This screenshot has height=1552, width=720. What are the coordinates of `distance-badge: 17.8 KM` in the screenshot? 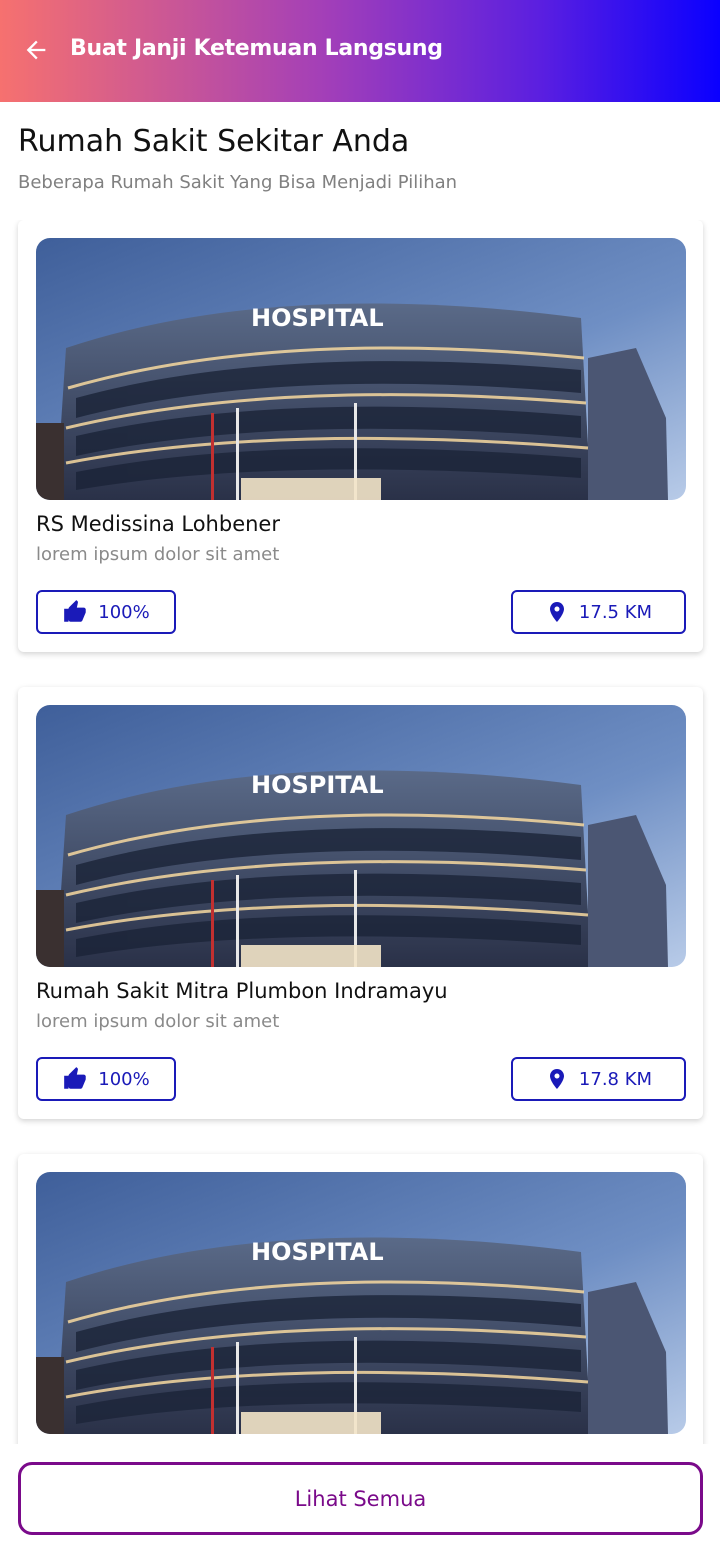 It's located at (598, 1079).